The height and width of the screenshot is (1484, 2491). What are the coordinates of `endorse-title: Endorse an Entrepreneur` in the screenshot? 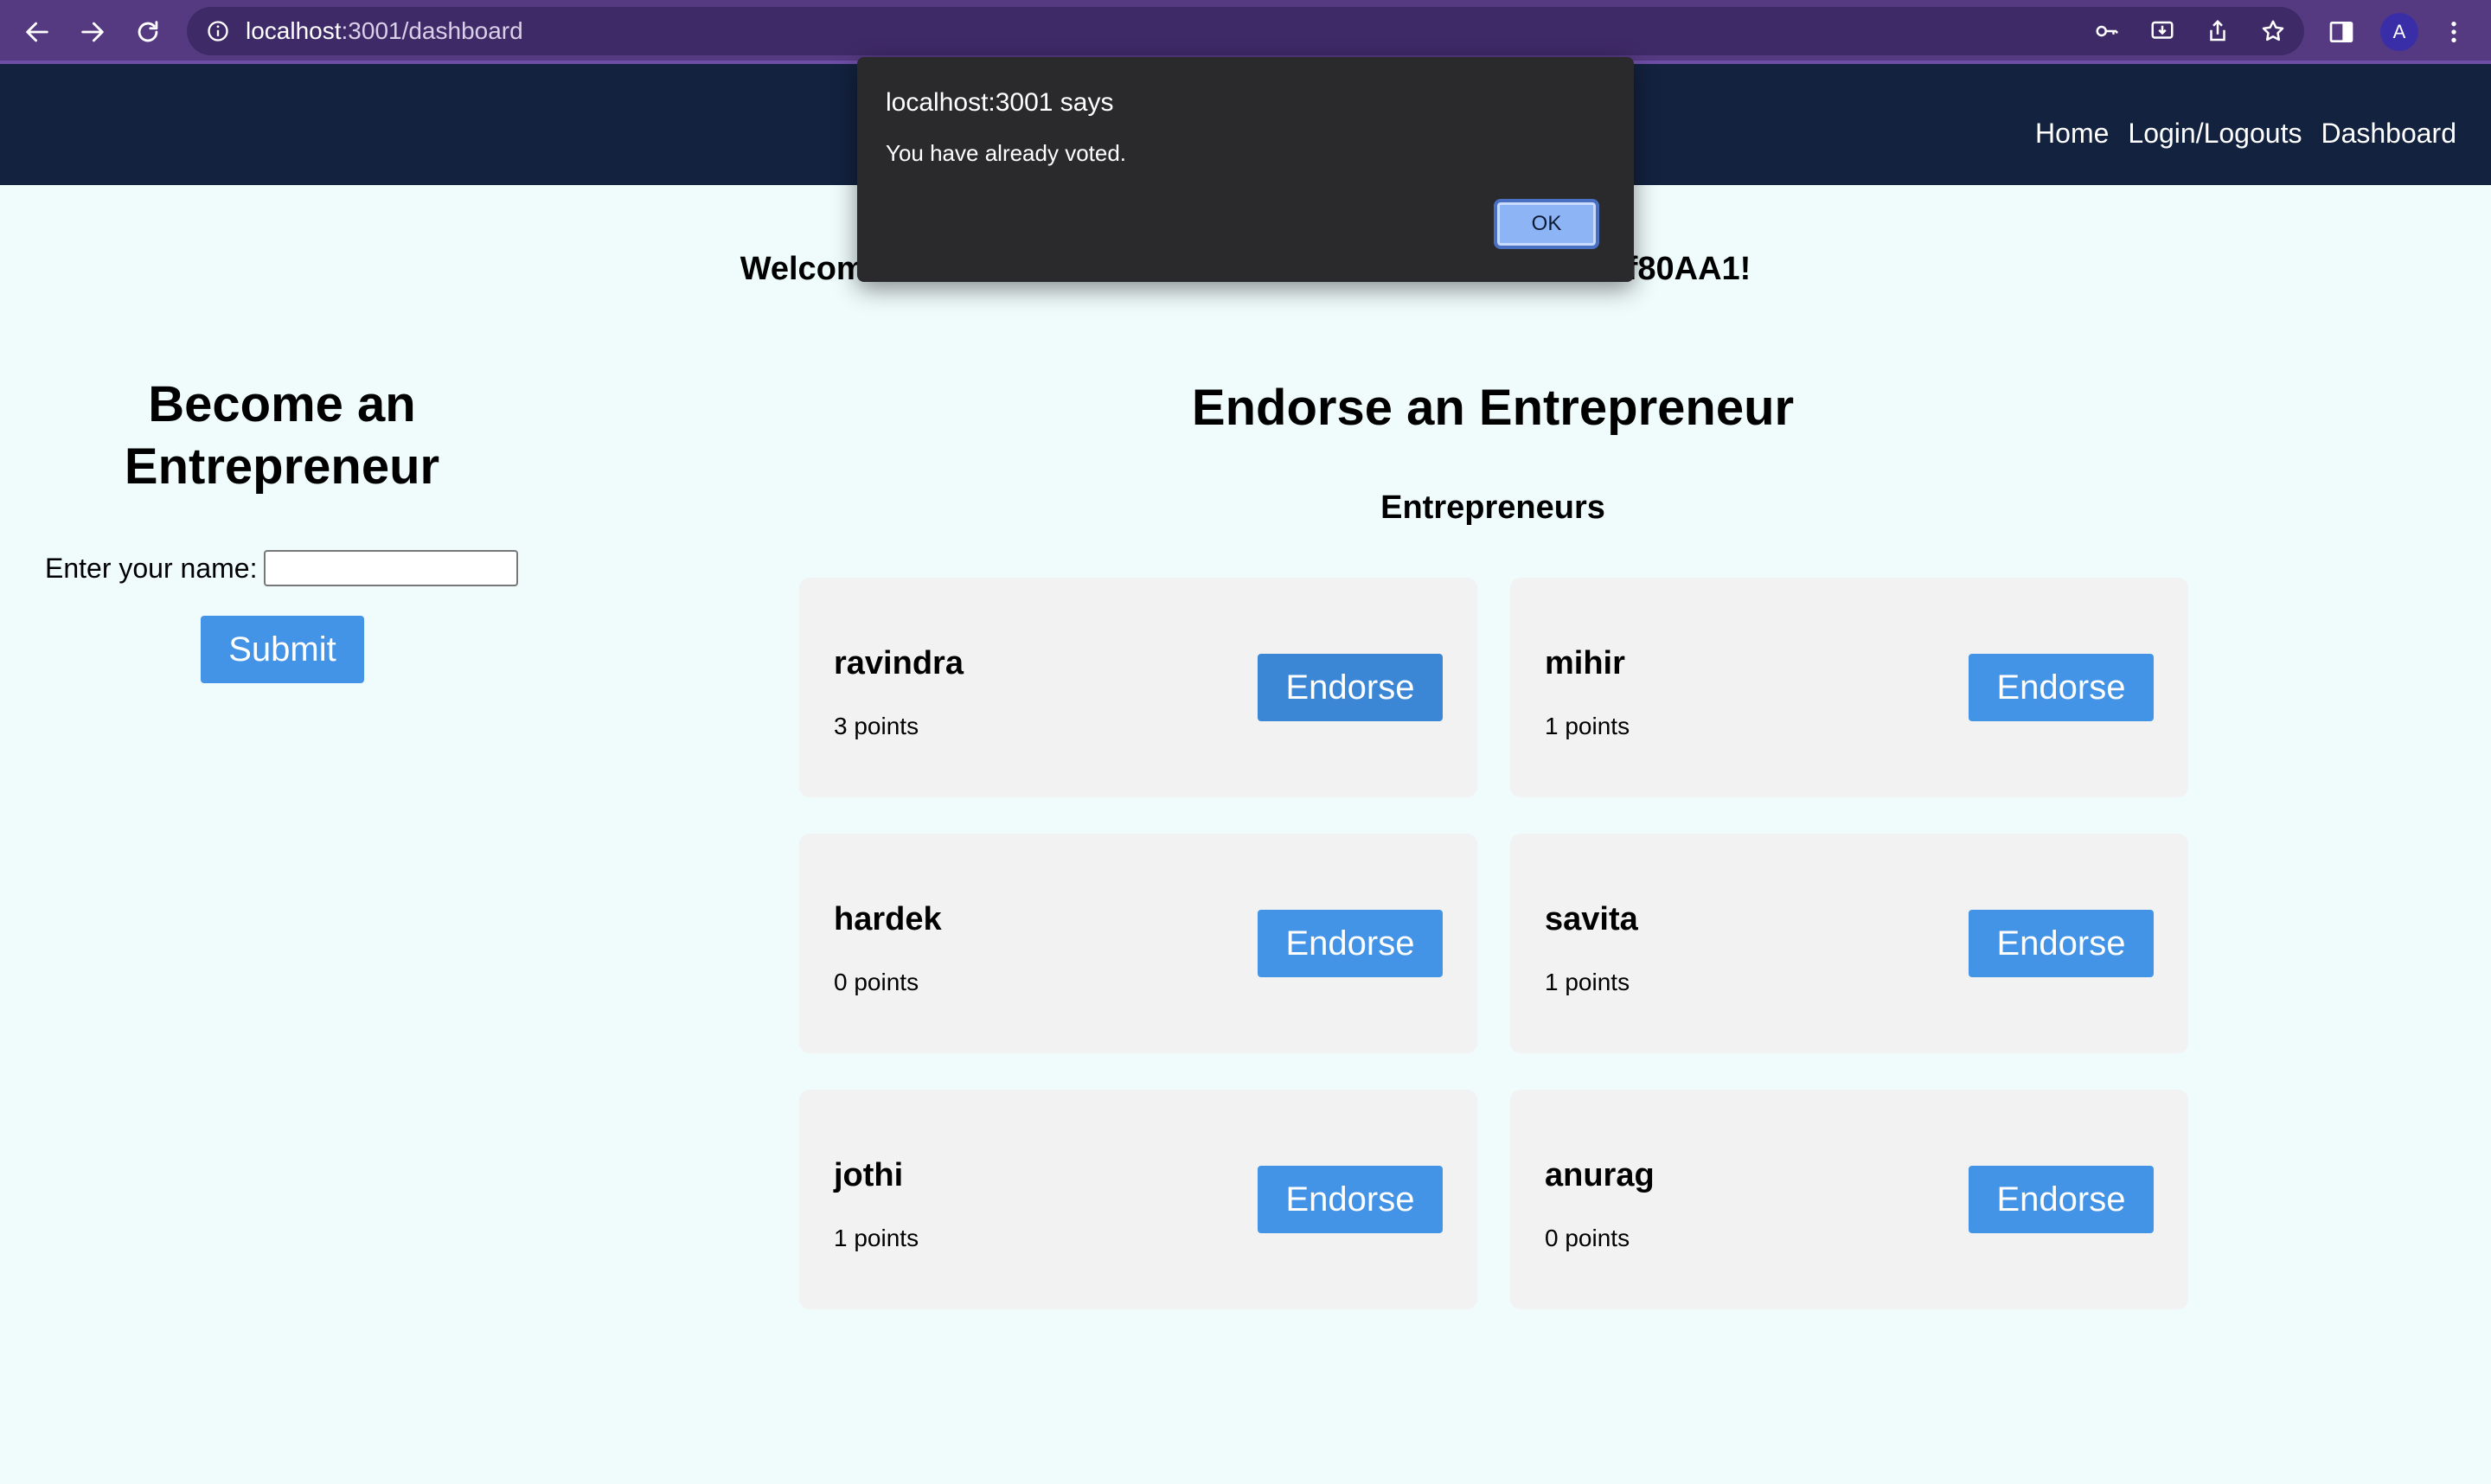 It's located at (1493, 408).